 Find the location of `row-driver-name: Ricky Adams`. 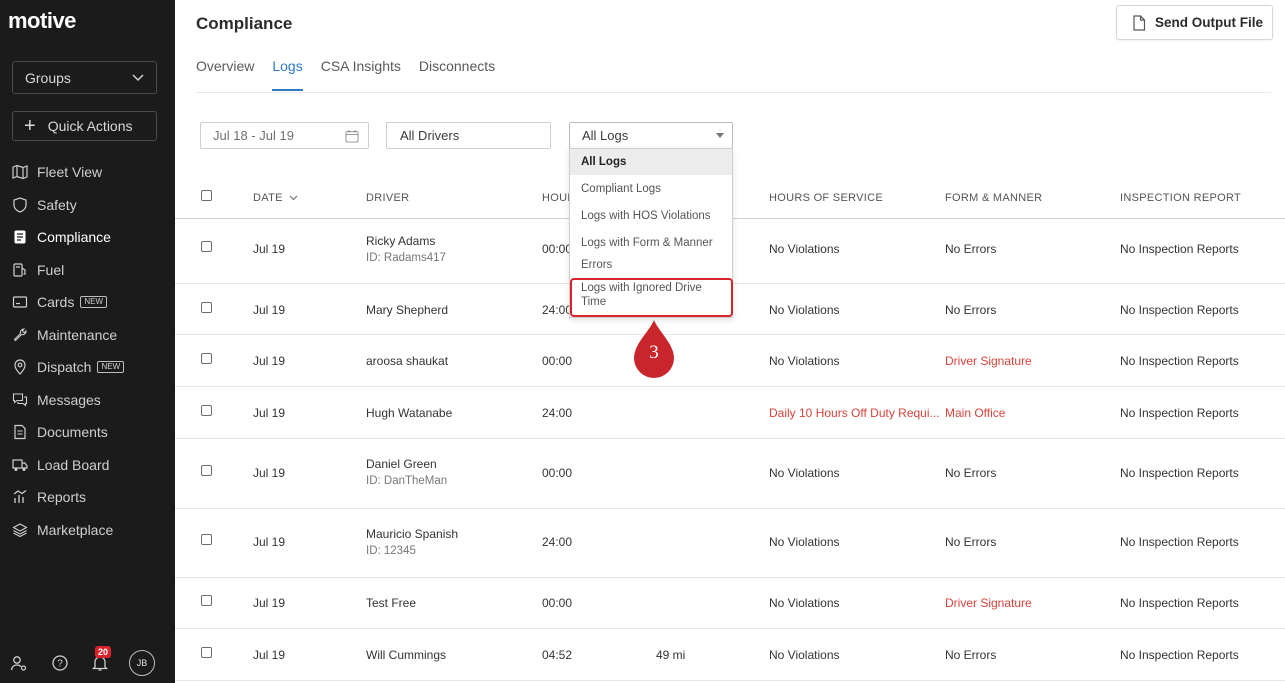

row-driver-name: Ricky Adams is located at coordinates (400, 241).